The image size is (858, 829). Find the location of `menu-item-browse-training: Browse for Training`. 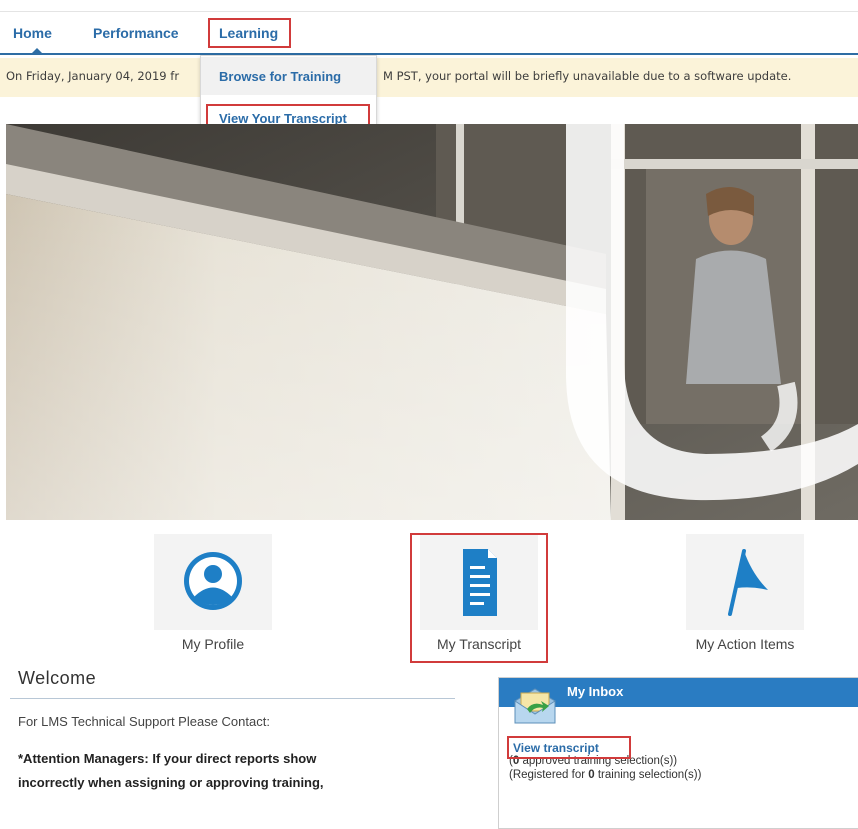

menu-item-browse-training: Browse for Training is located at coordinates (288, 76).